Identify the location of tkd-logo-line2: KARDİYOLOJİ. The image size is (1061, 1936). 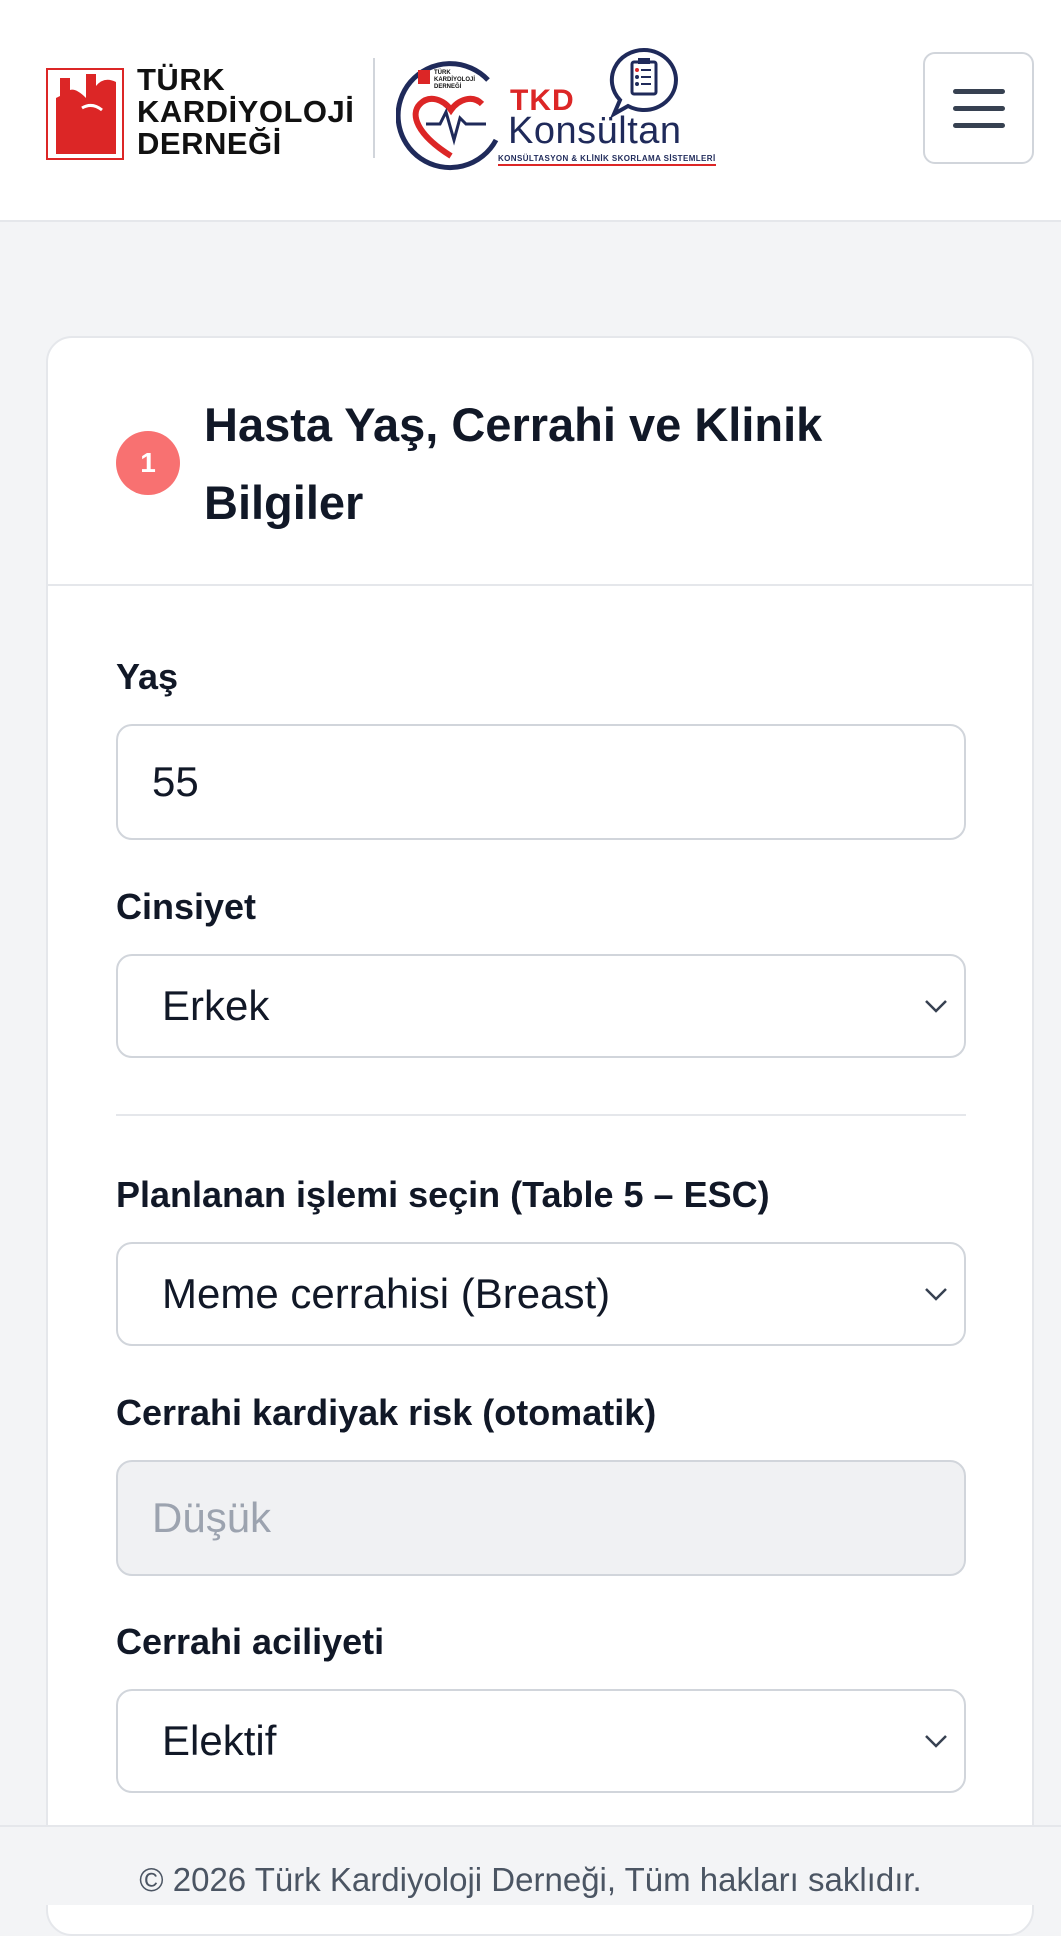
(246, 111).